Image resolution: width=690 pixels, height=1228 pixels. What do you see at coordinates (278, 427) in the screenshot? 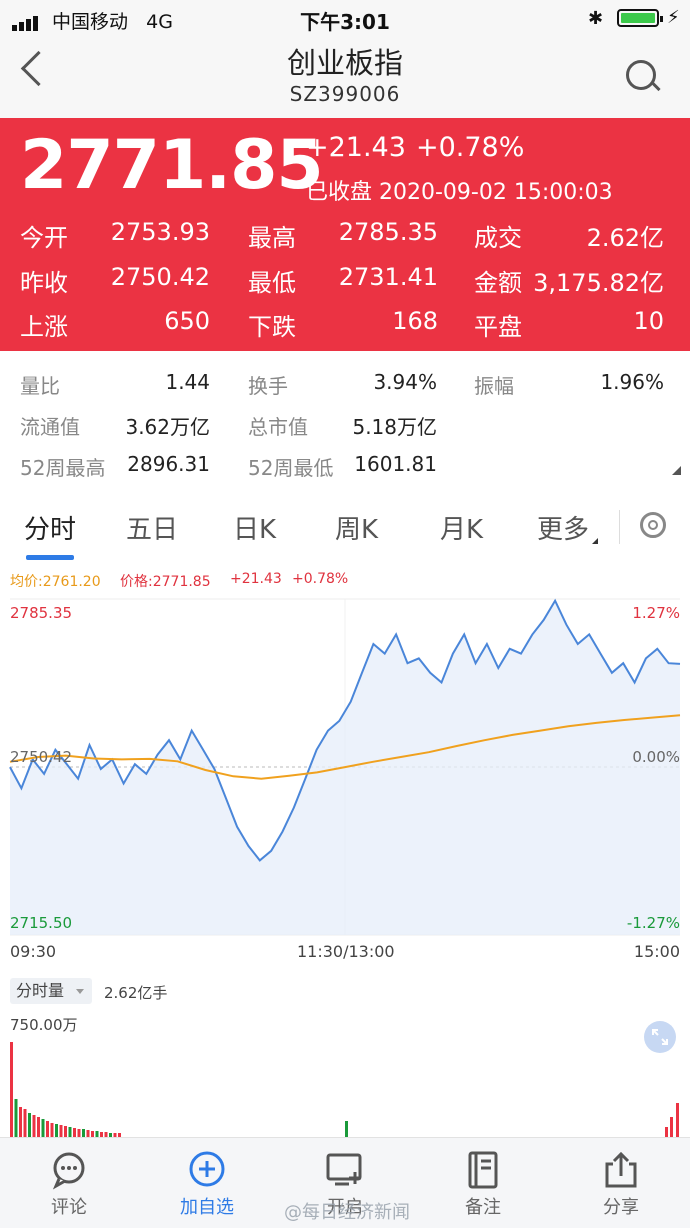
I see `stat-label: 总市值` at bounding box center [278, 427].